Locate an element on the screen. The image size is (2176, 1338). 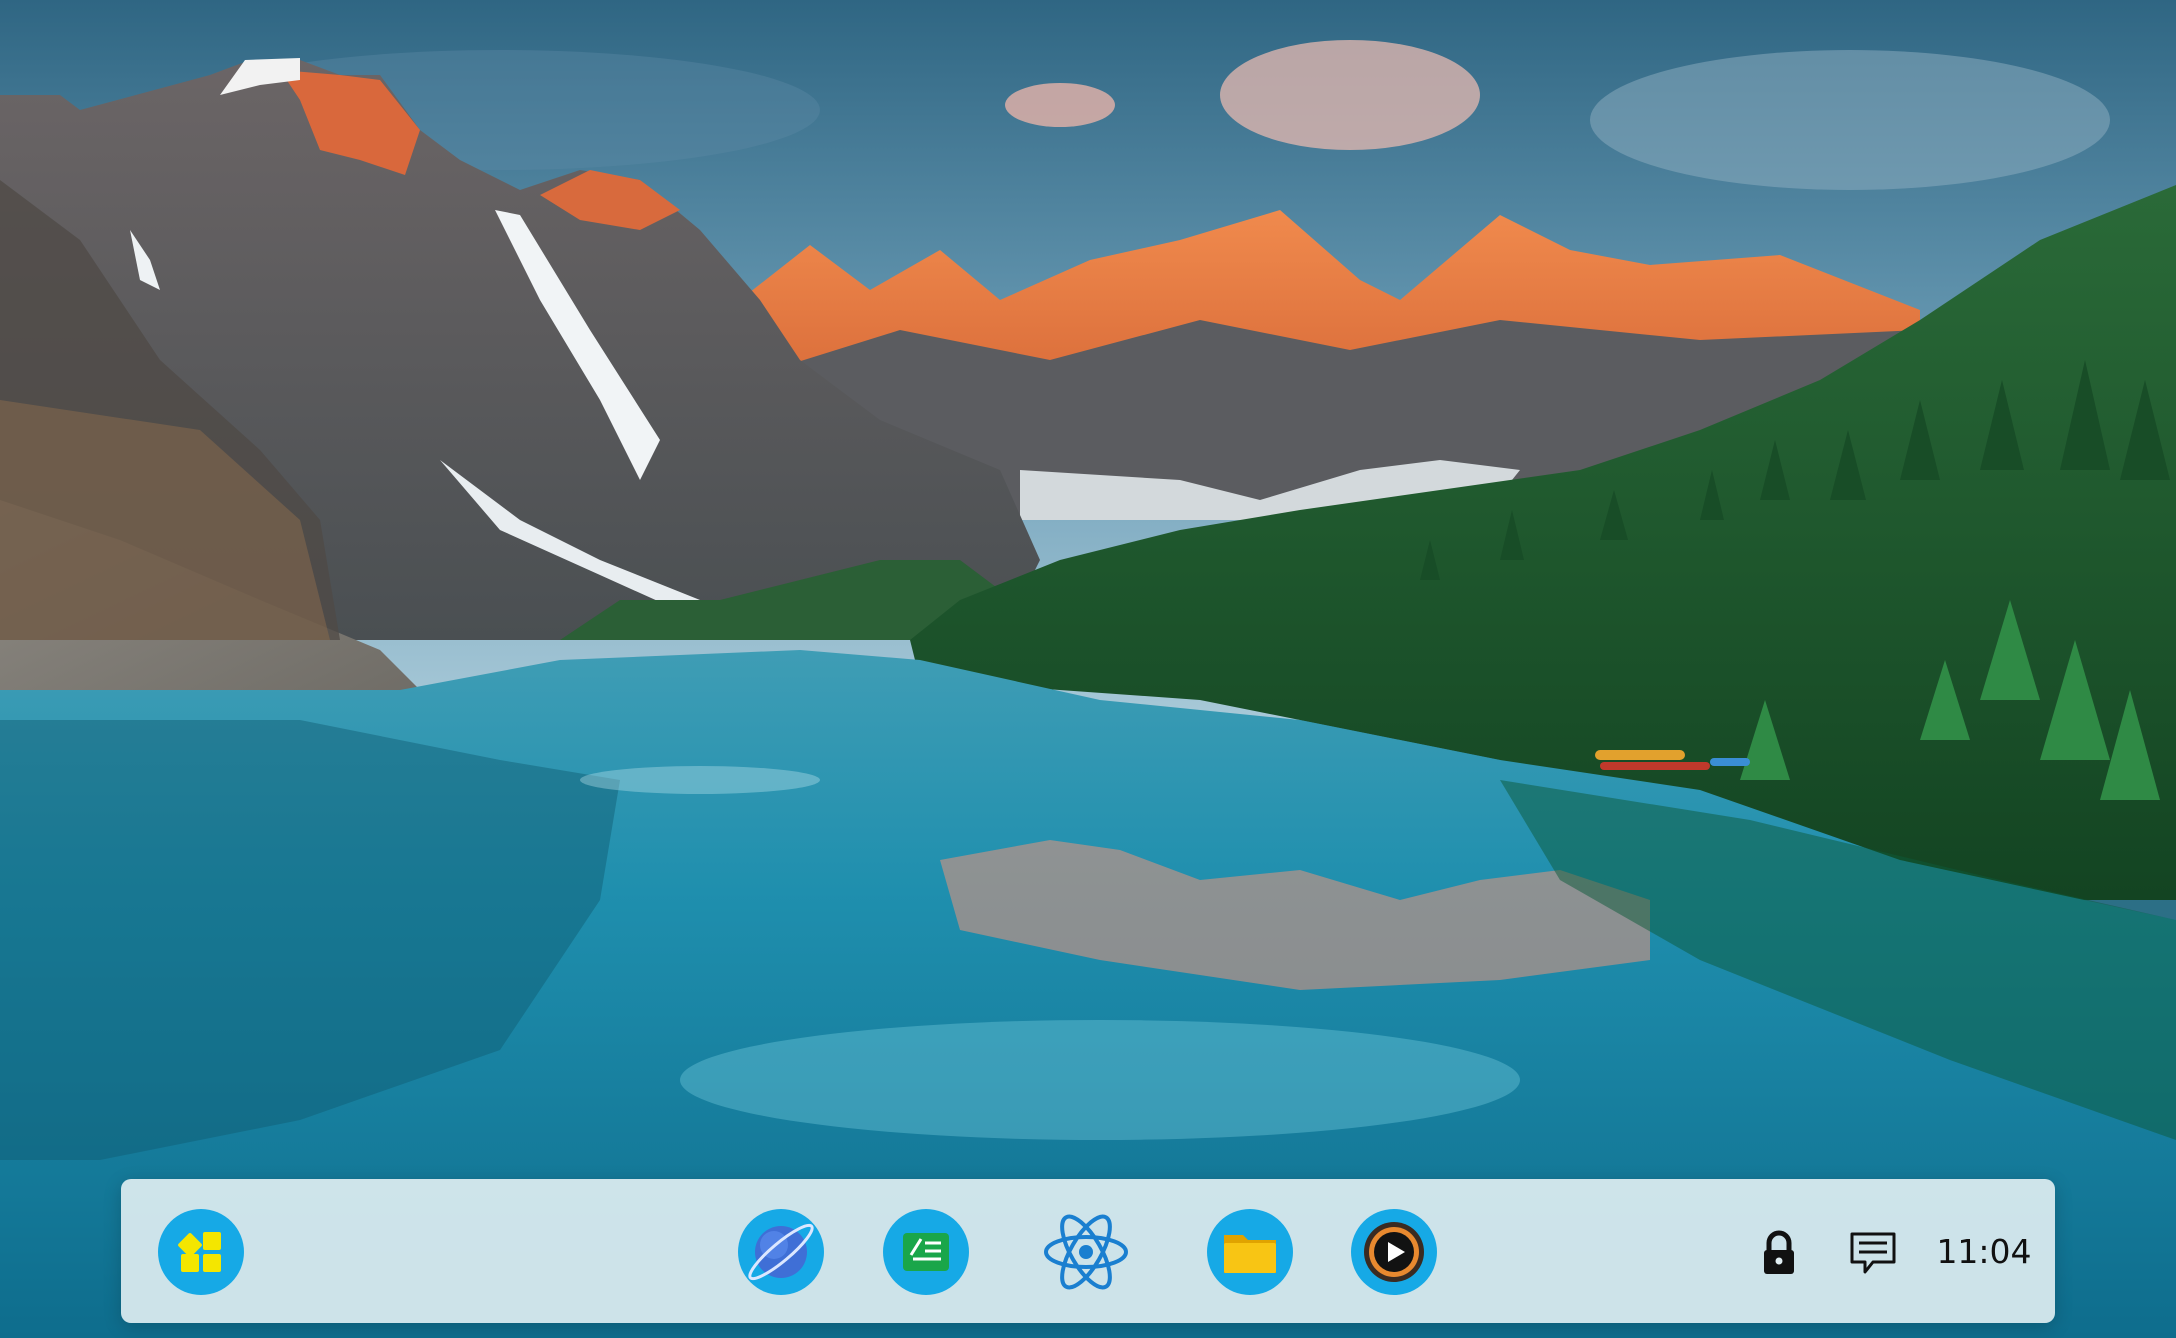
folder-icon is located at coordinates (1250, 1252).